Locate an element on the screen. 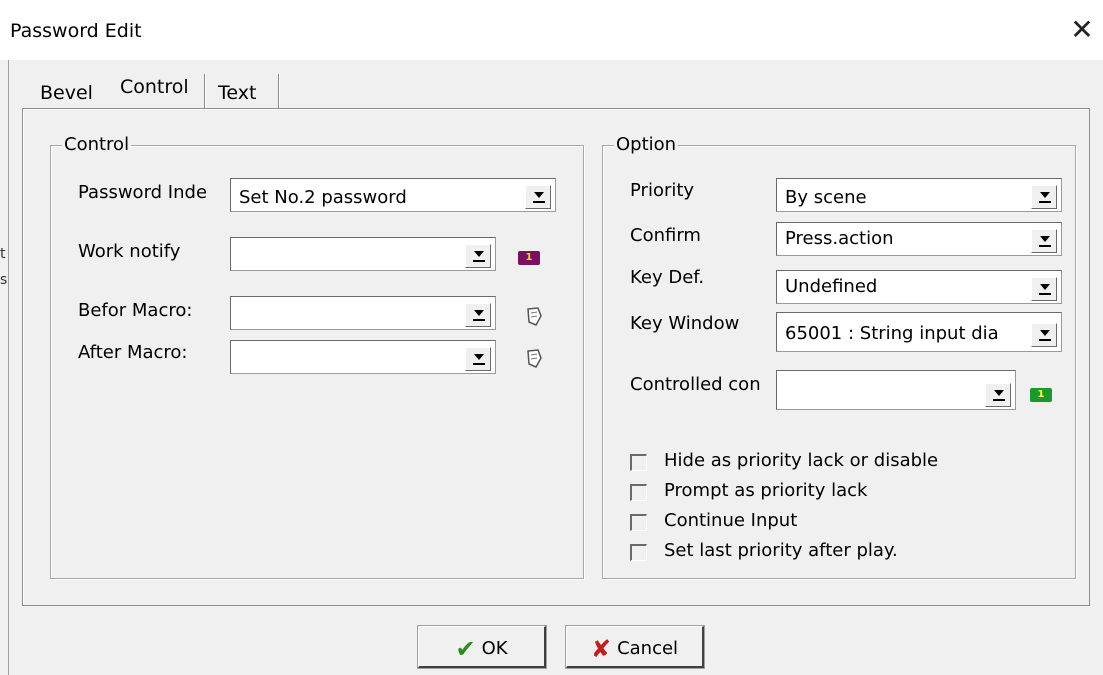 The height and width of the screenshot is (675, 1103). tab-bevel: Bevel is located at coordinates (66, 93).